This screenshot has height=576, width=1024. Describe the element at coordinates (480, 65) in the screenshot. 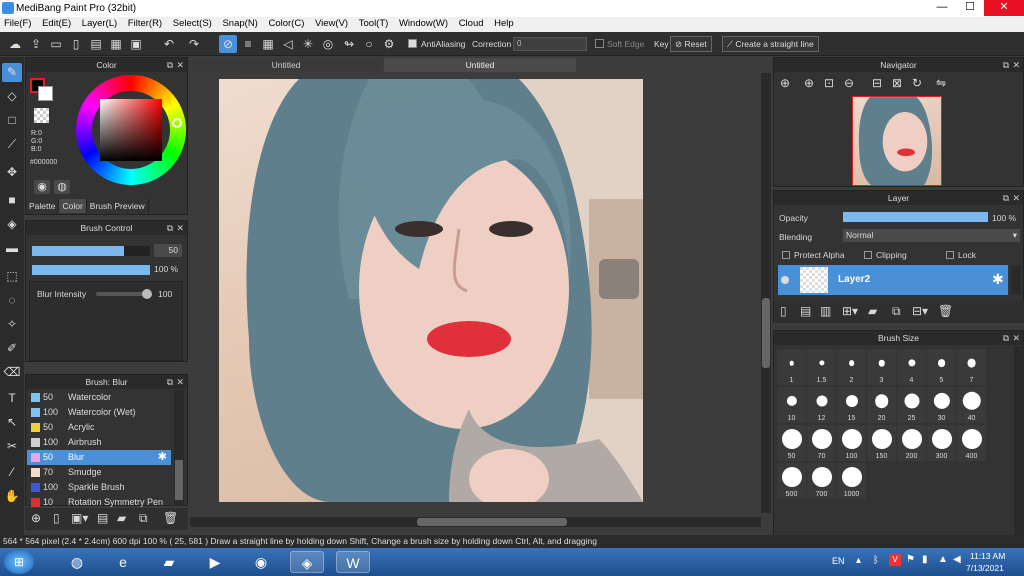

I see `doc-tab-2: Untitled` at that location.